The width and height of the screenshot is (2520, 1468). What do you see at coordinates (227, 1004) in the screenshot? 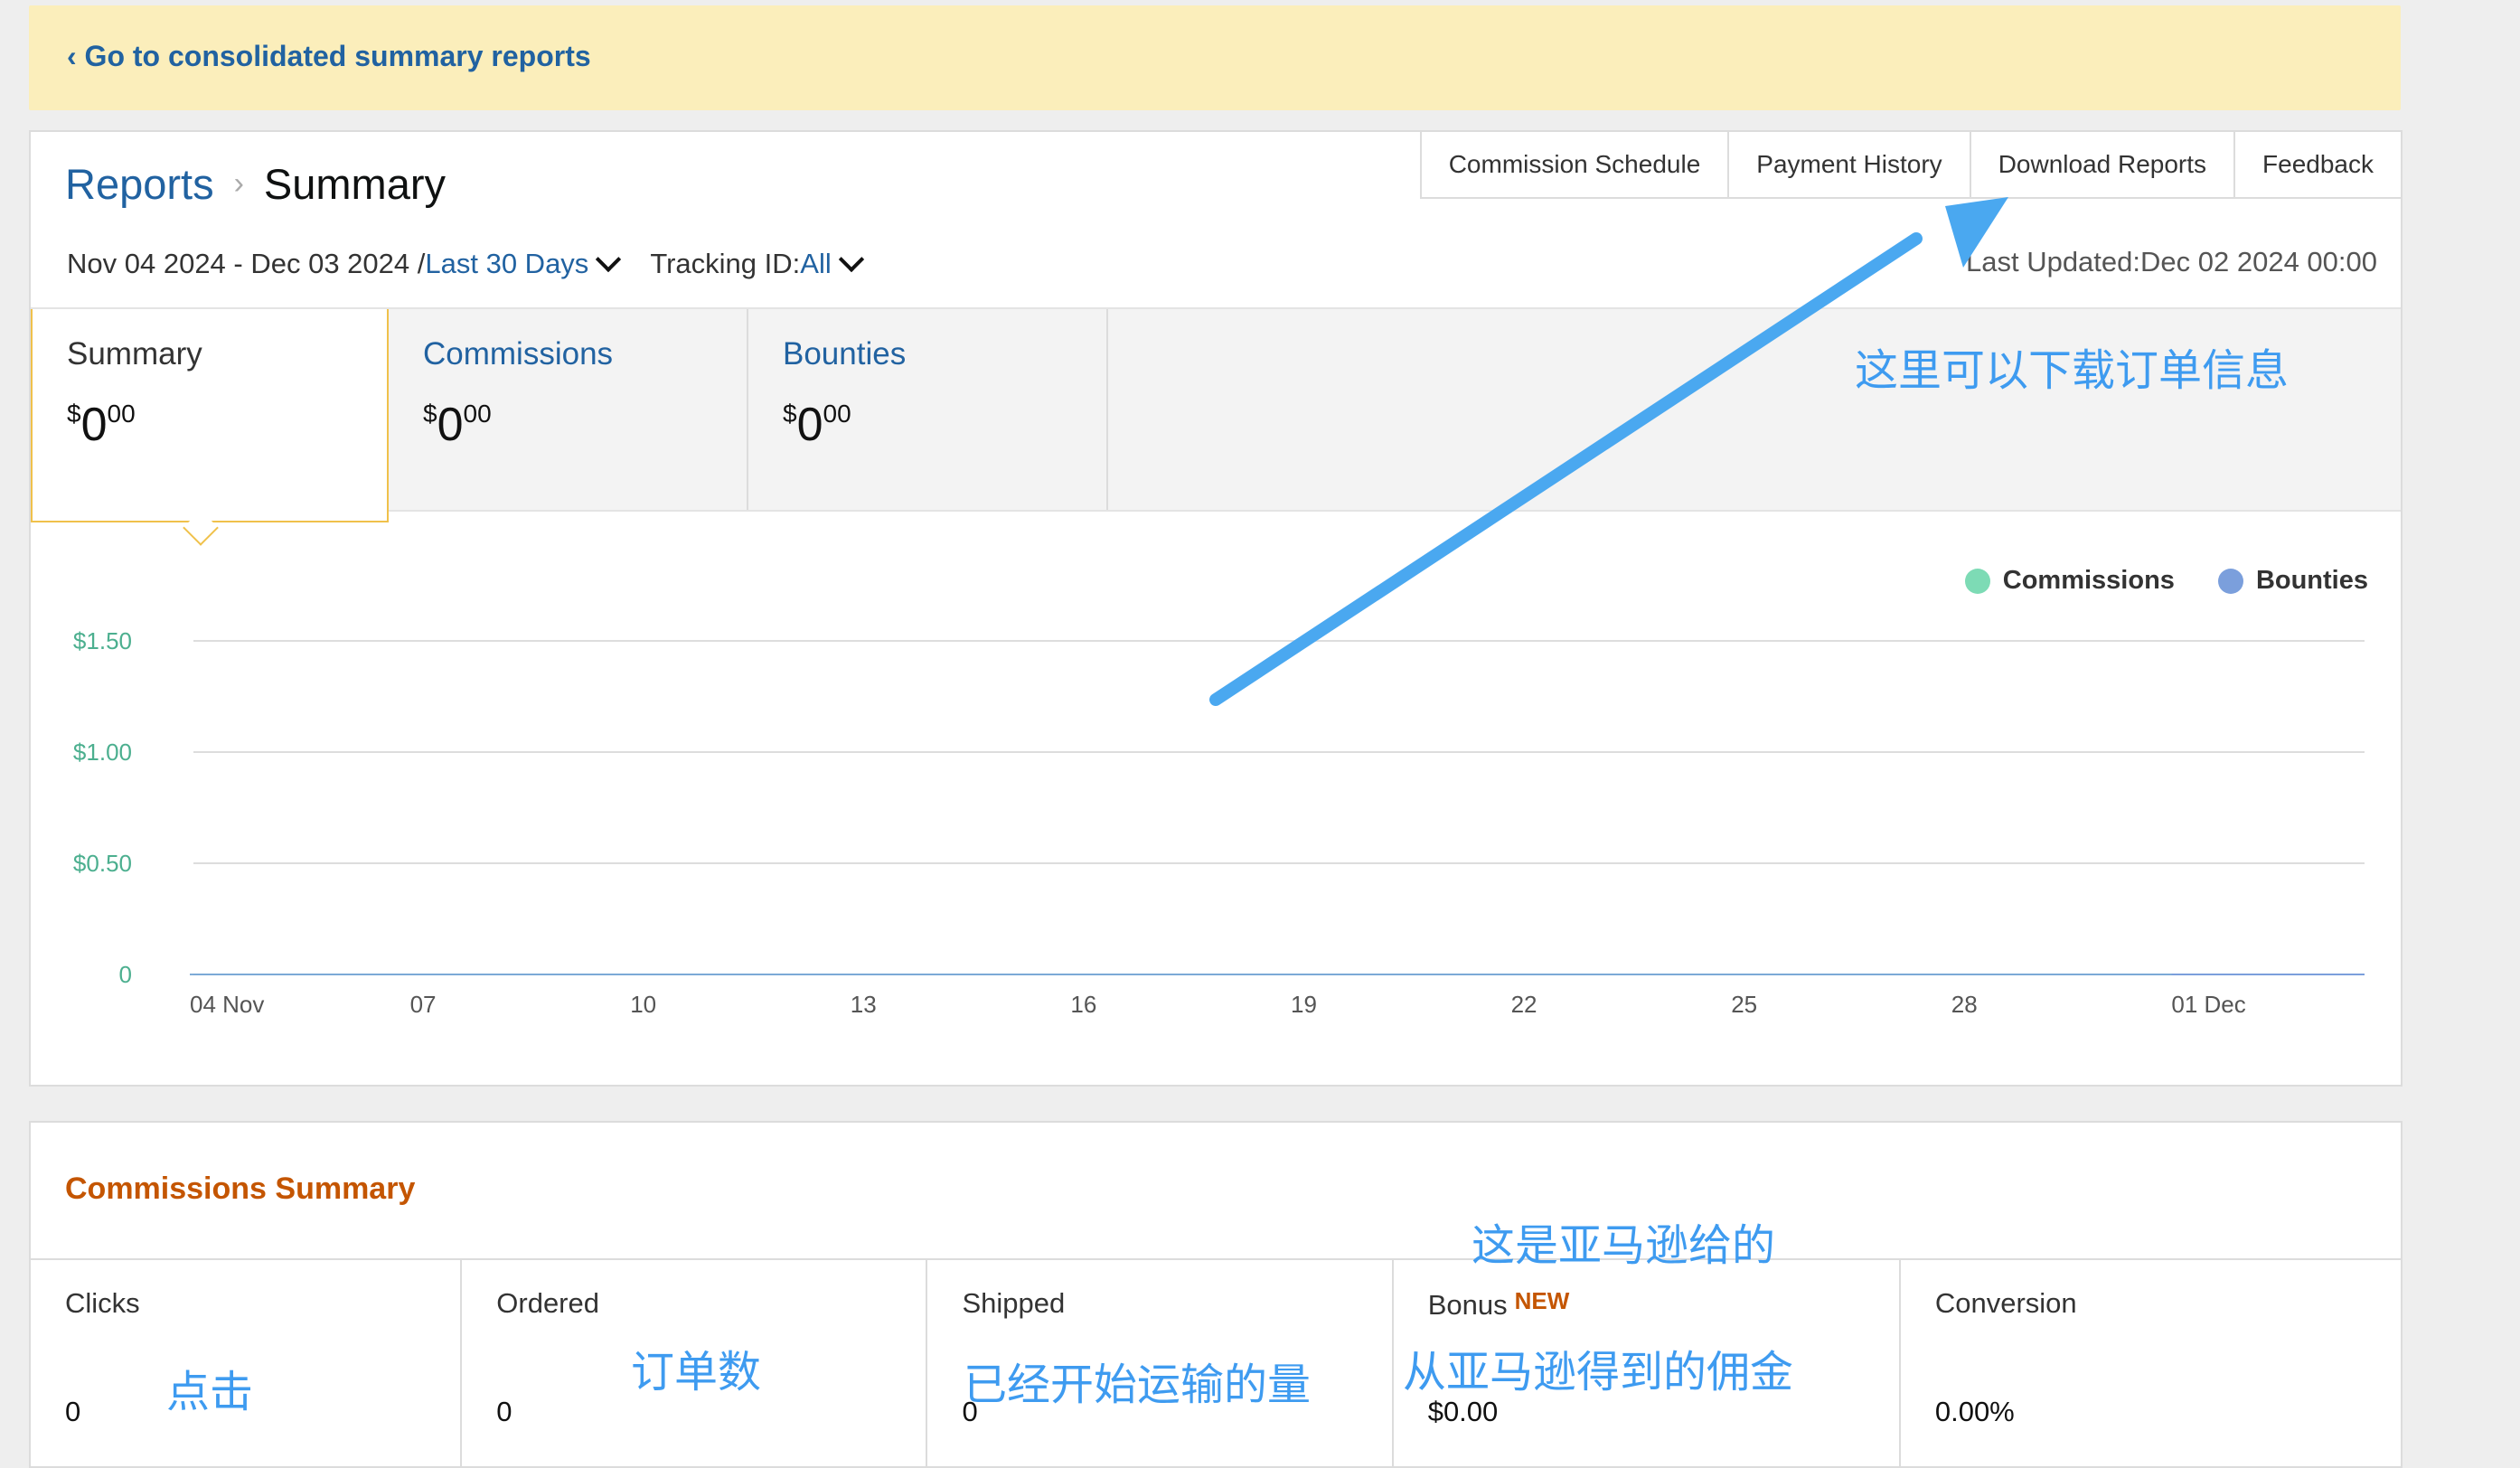
I see `x-tick-label: 04 Nov` at bounding box center [227, 1004].